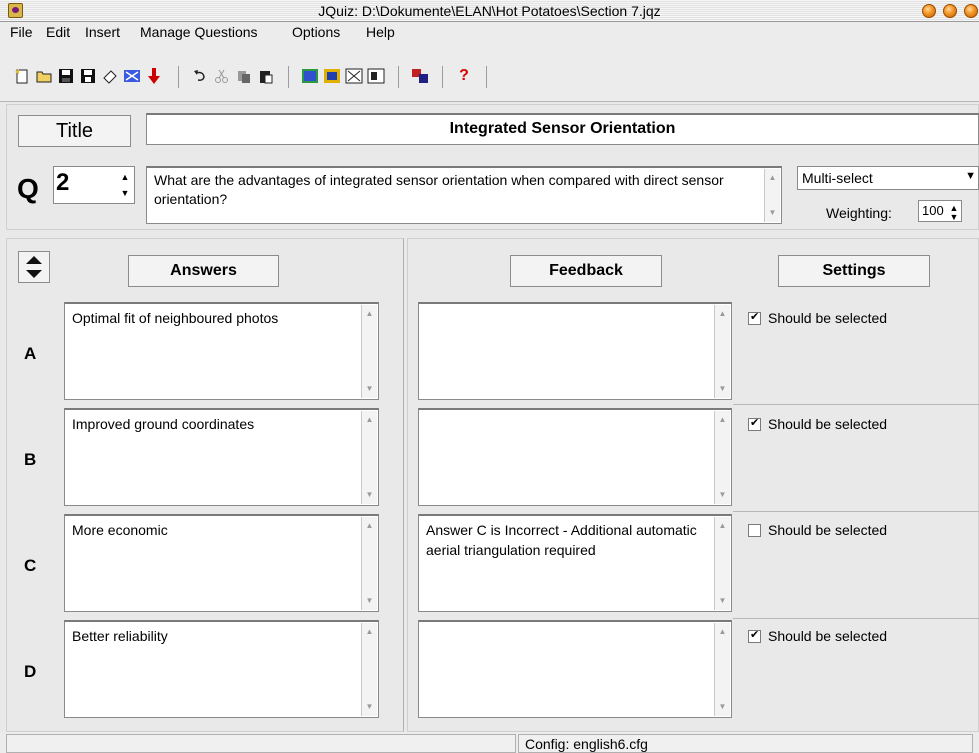  What do you see at coordinates (163, 424) in the screenshot?
I see `answer-text-b: Improved ground coordinates` at bounding box center [163, 424].